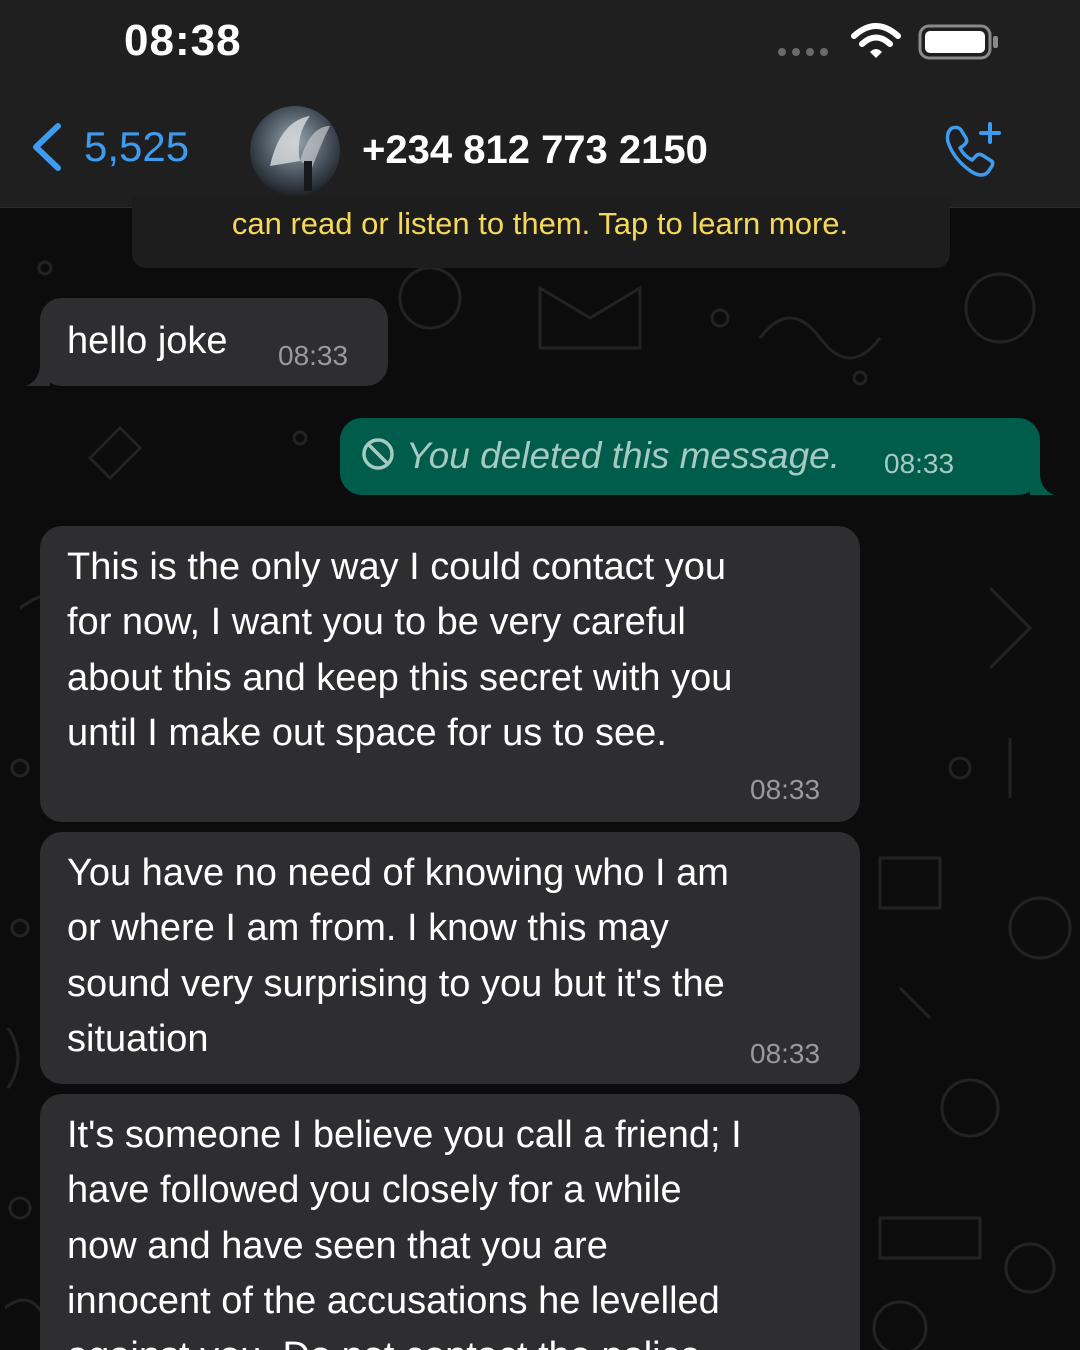 The width and height of the screenshot is (1080, 1350). I want to click on back-button: 5,525, so click(109, 147).